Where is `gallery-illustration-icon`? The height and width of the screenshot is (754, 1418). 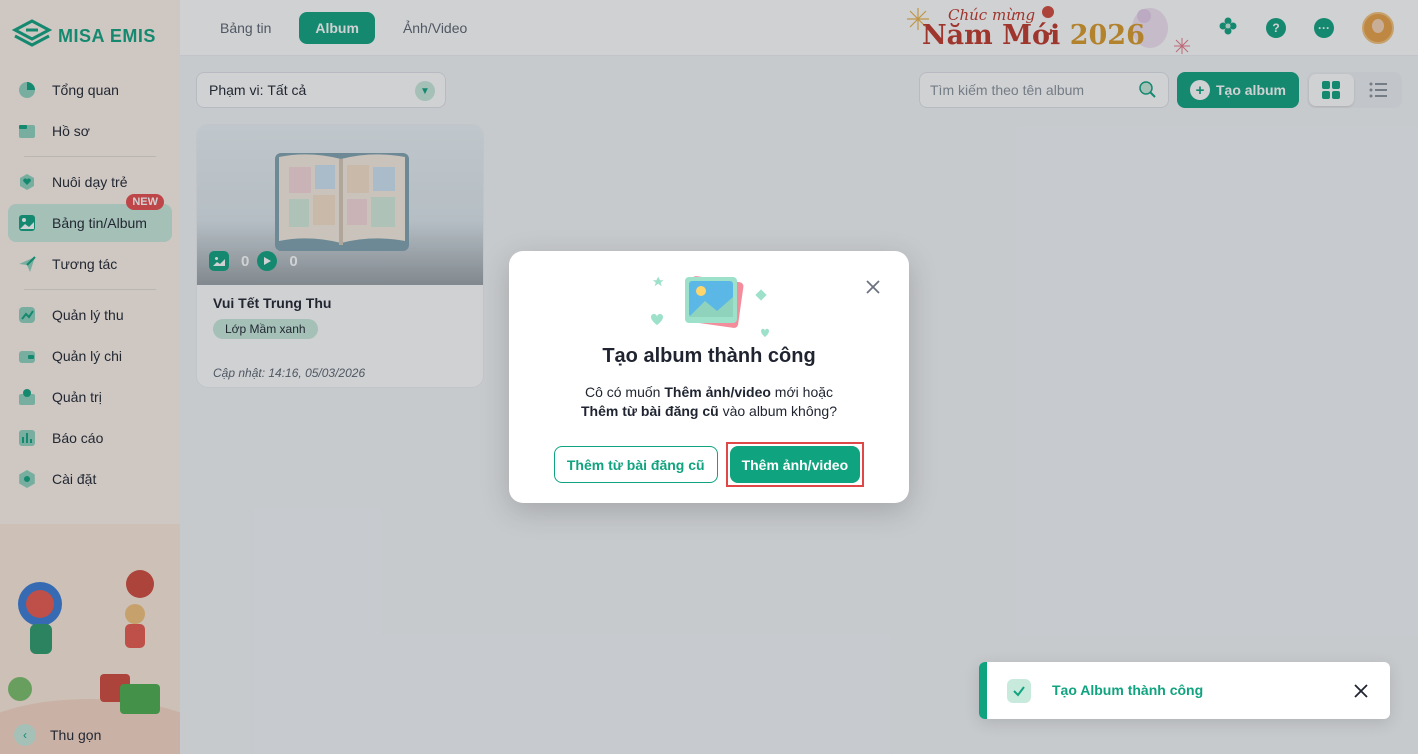
gallery-illustration-icon is located at coordinates (710, 306).